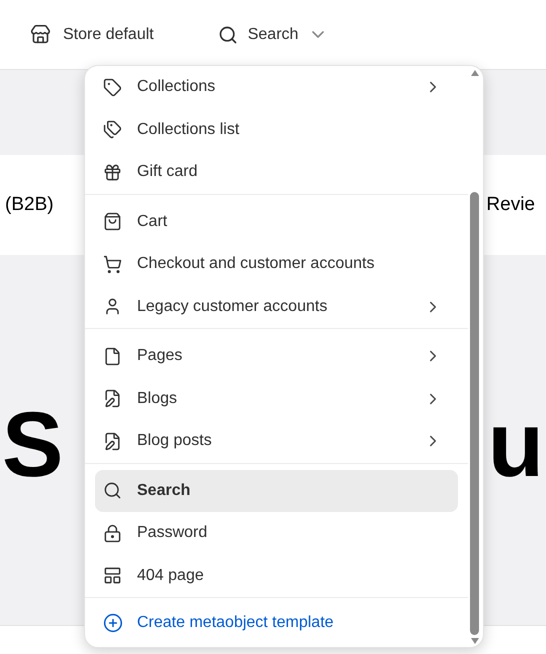  Describe the element at coordinates (112, 172) in the screenshot. I see `gift-card-icon` at that location.